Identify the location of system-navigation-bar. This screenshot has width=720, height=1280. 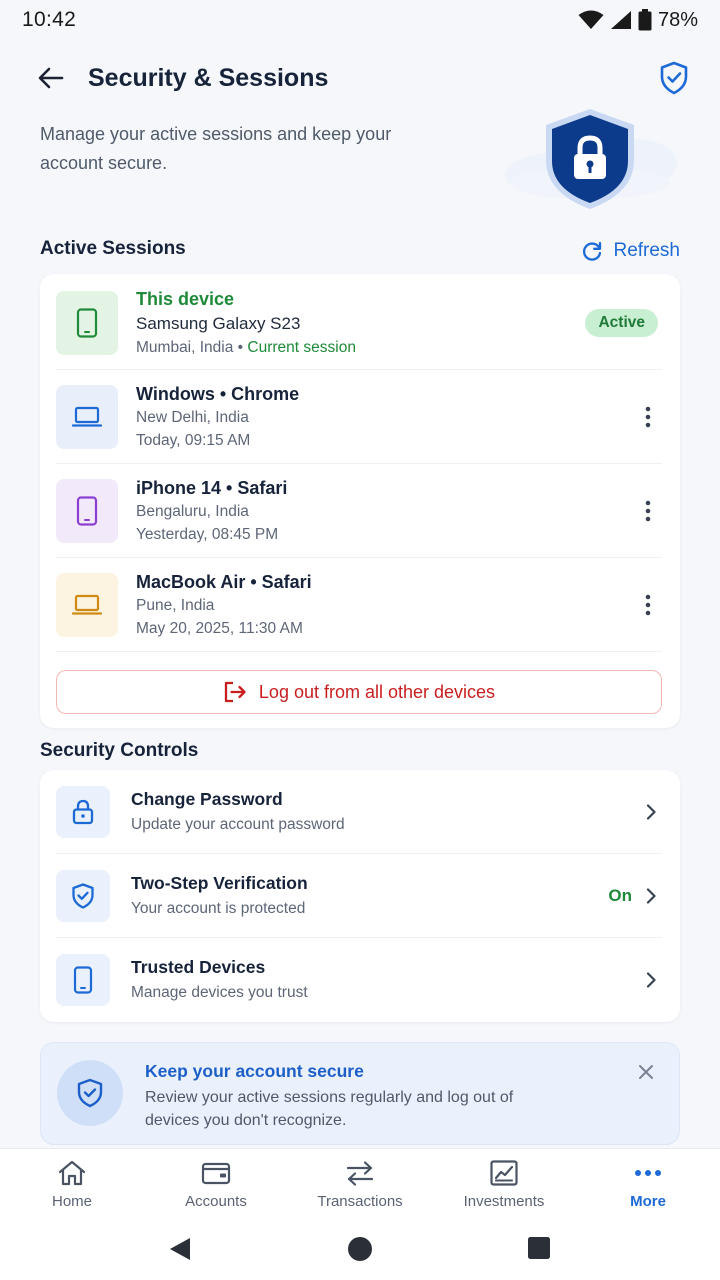
(360, 1251).